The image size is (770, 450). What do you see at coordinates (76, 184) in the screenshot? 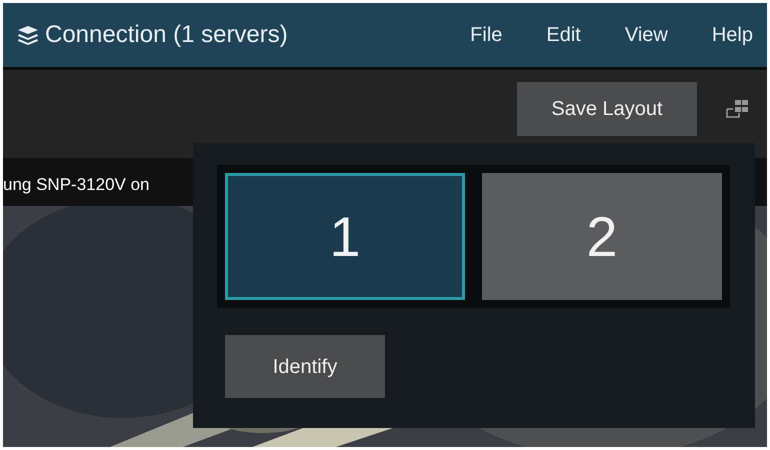
I see `camera-caption: ung SNP-3120V on` at bounding box center [76, 184].